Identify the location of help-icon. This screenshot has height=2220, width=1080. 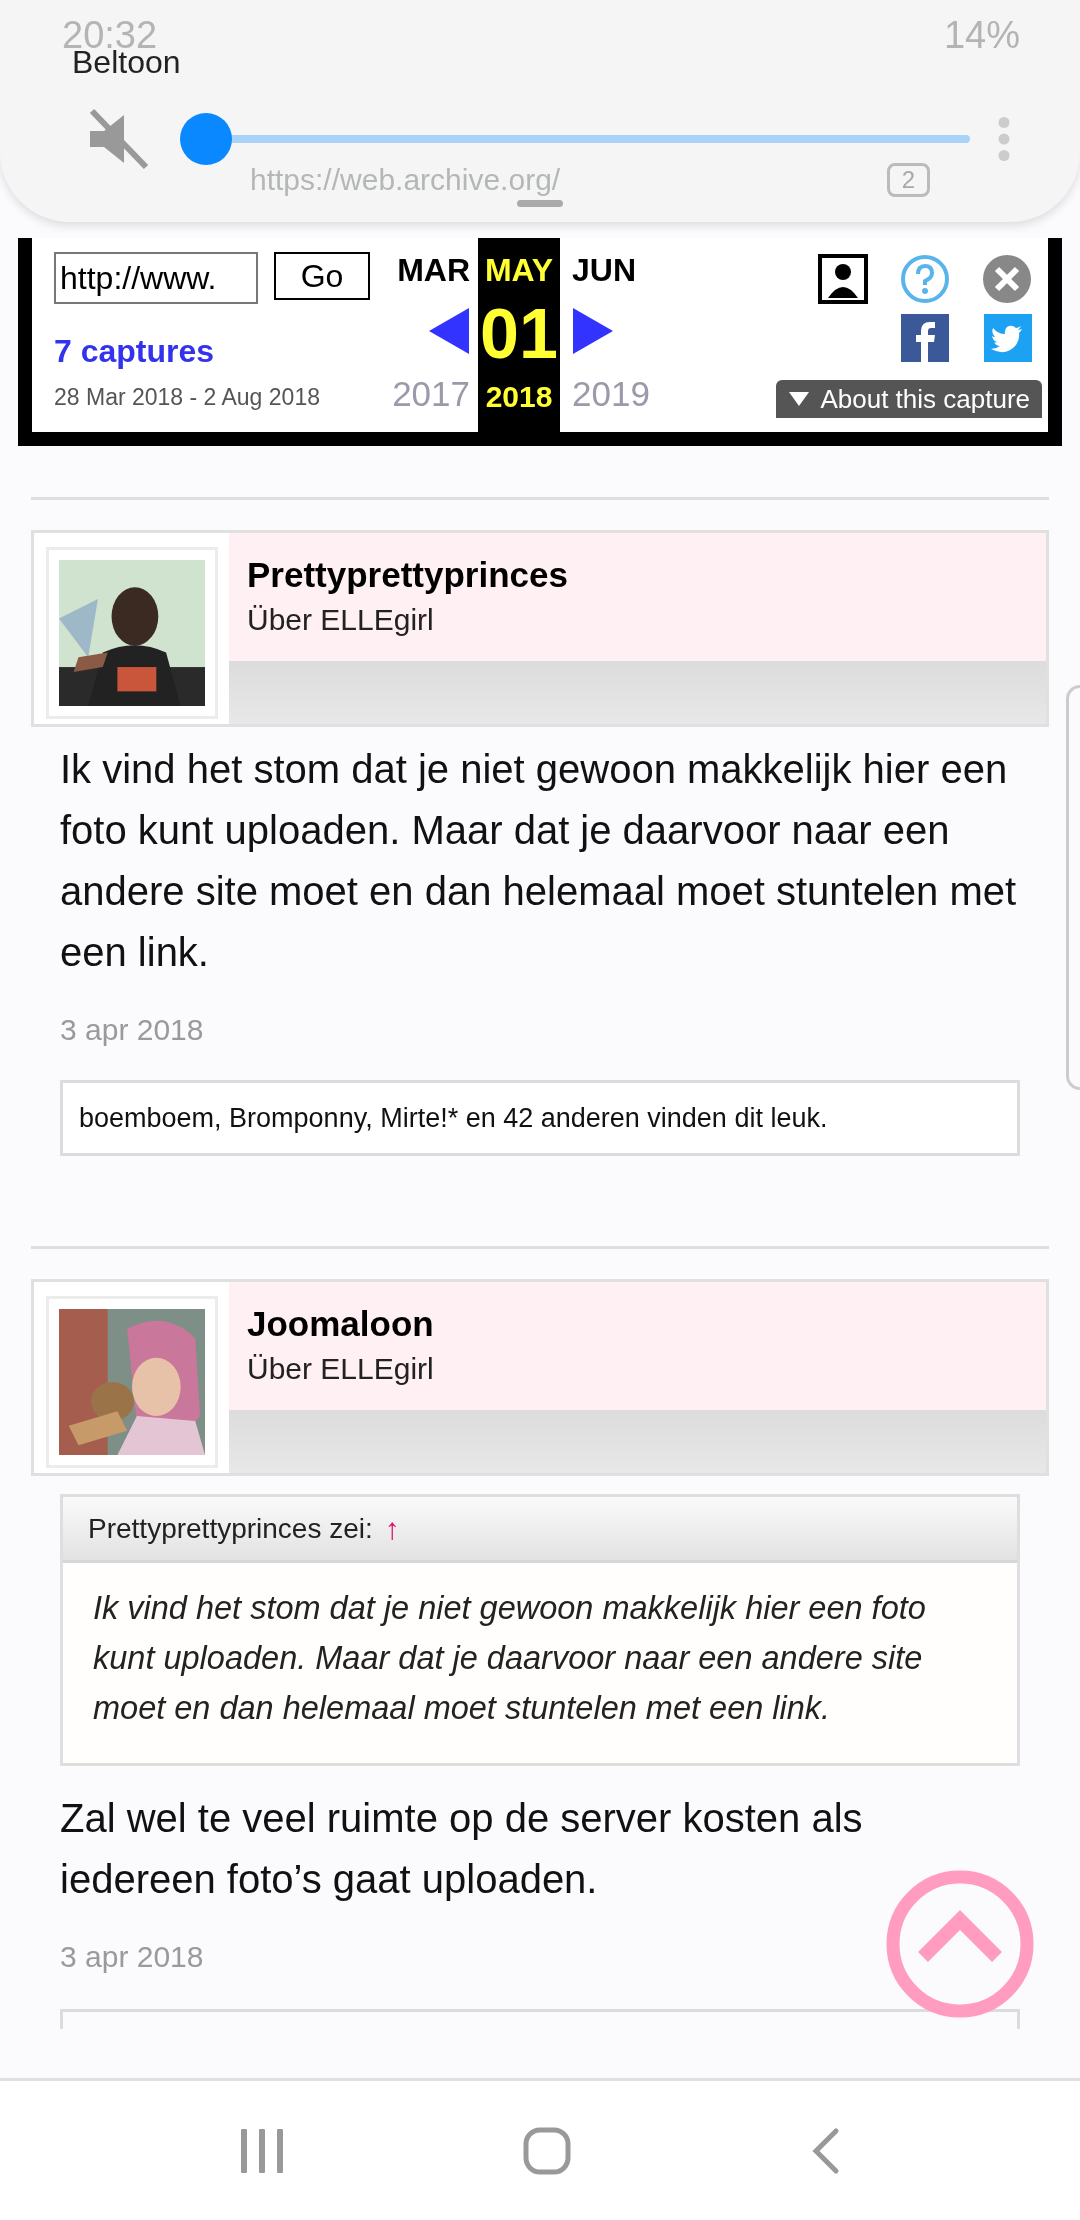
(925, 279).